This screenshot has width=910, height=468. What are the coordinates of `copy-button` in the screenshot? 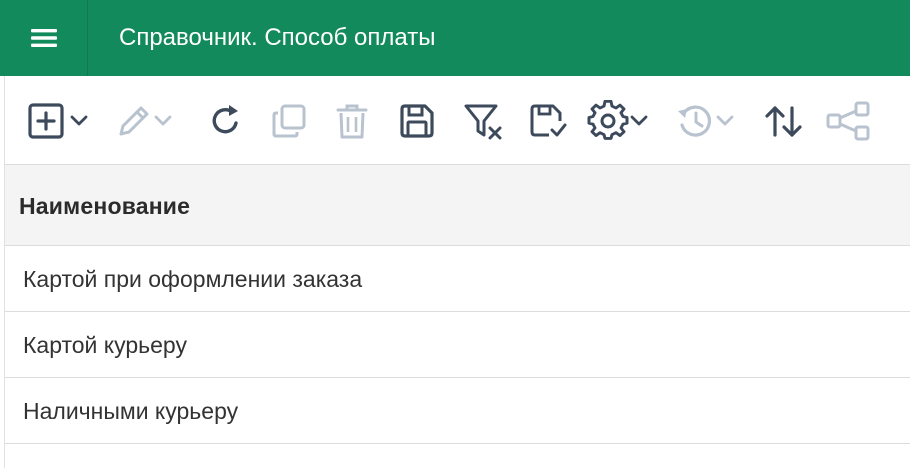 It's located at (289, 121).